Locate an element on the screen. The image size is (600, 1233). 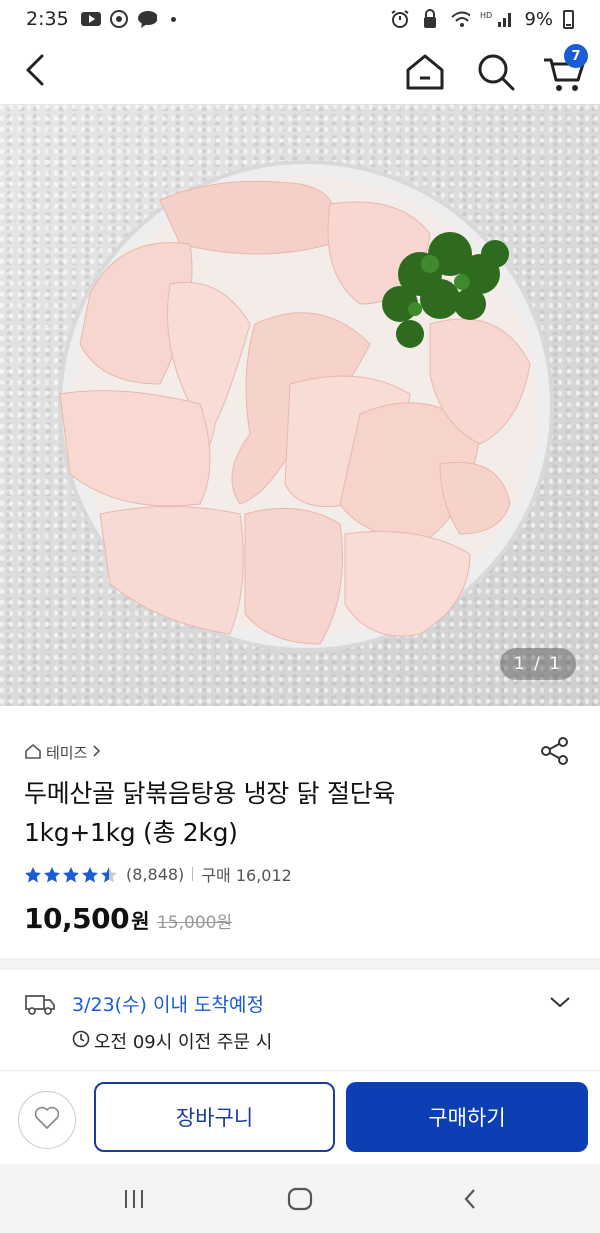
price-row: 10,500 원 15,000원 is located at coordinates (128, 918).